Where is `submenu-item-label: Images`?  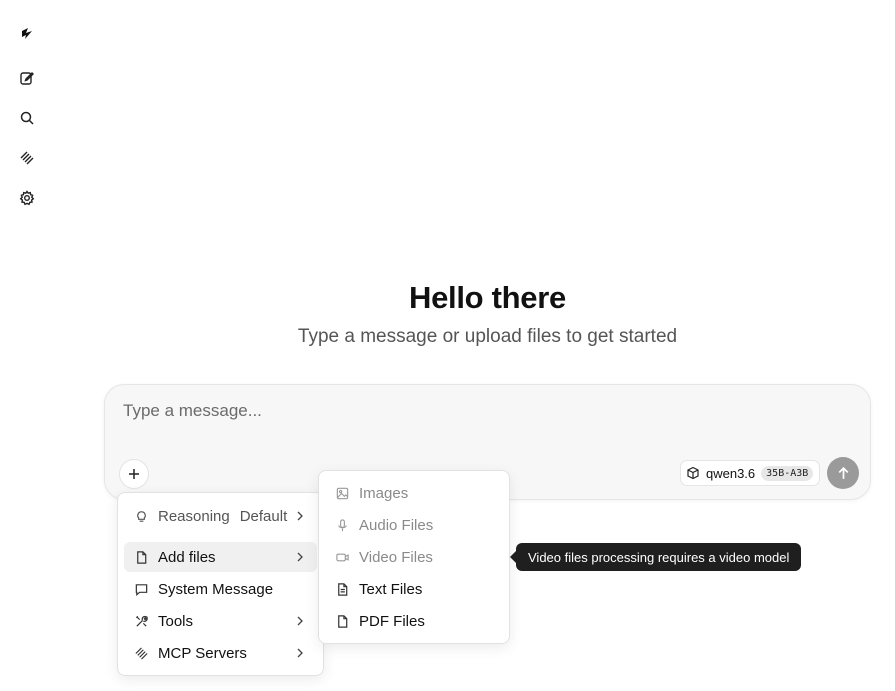 submenu-item-label: Images is located at coordinates (384, 493).